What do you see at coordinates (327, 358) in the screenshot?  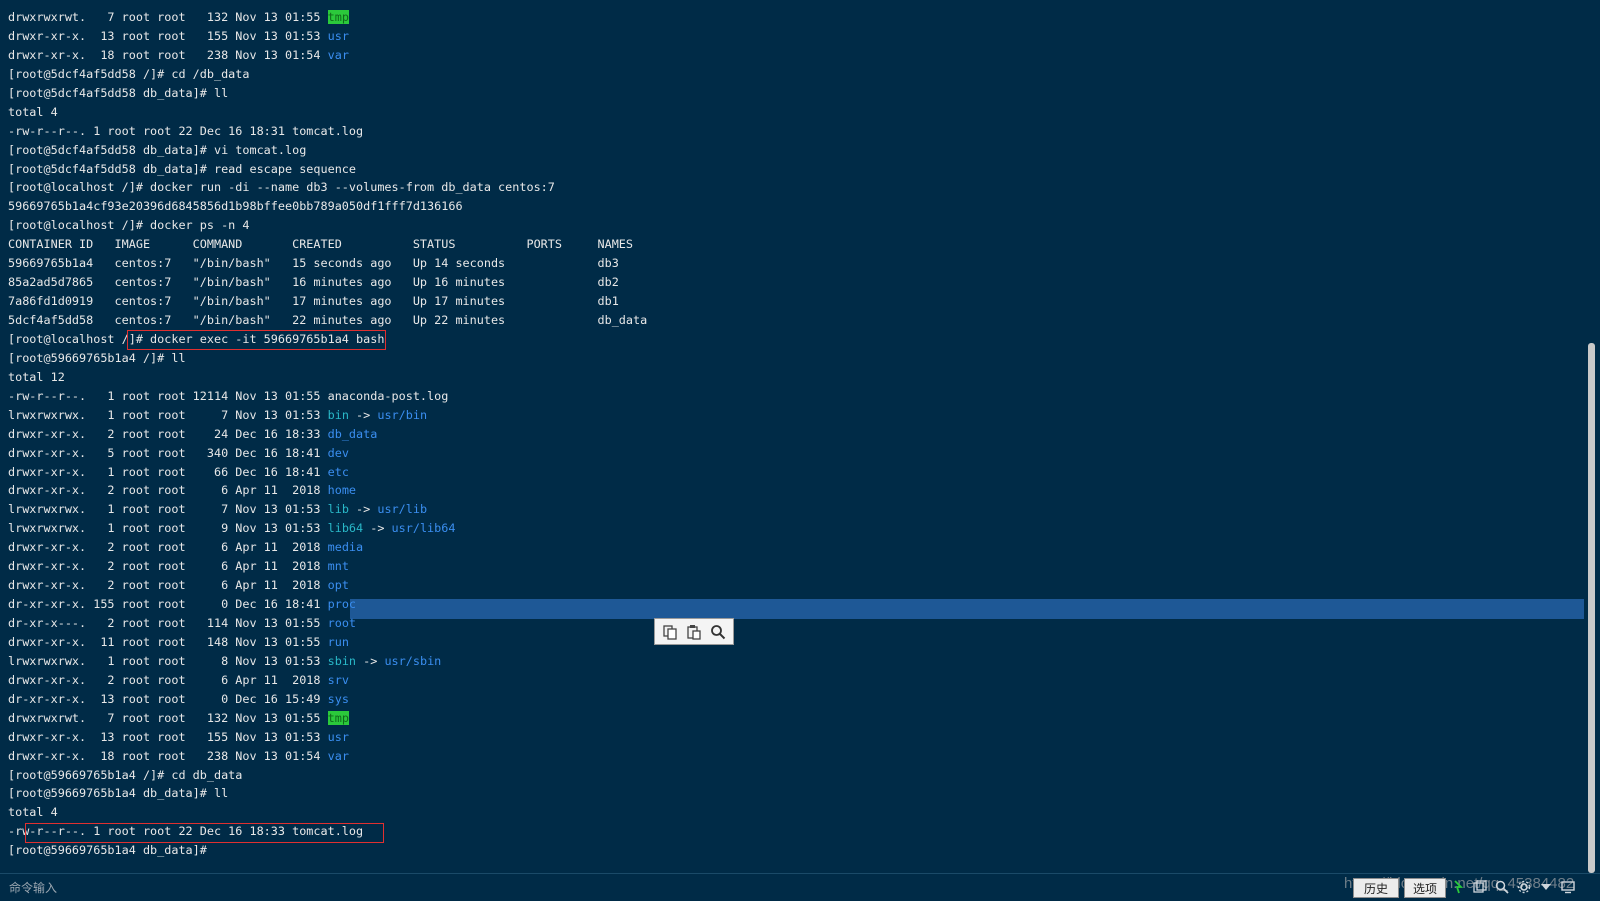 I see `terminal-line: [root@59669765b1a4 /]# ll` at bounding box center [327, 358].